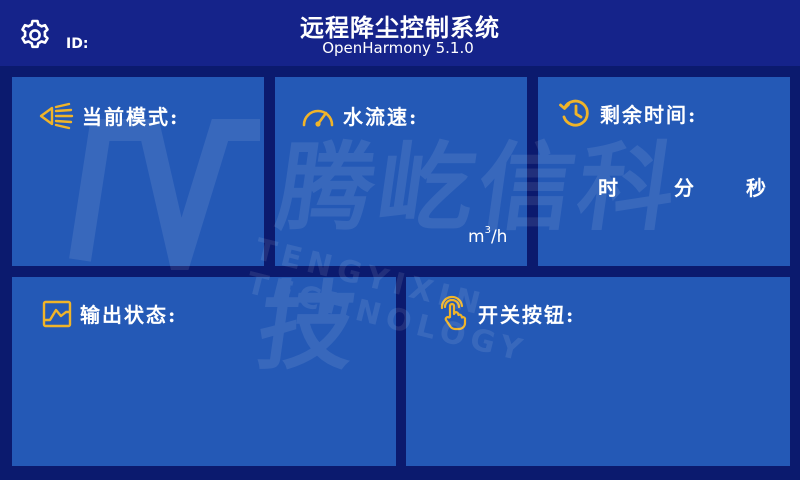 The height and width of the screenshot is (480, 800). I want to click on flow-unit-base: m, so click(476, 237).